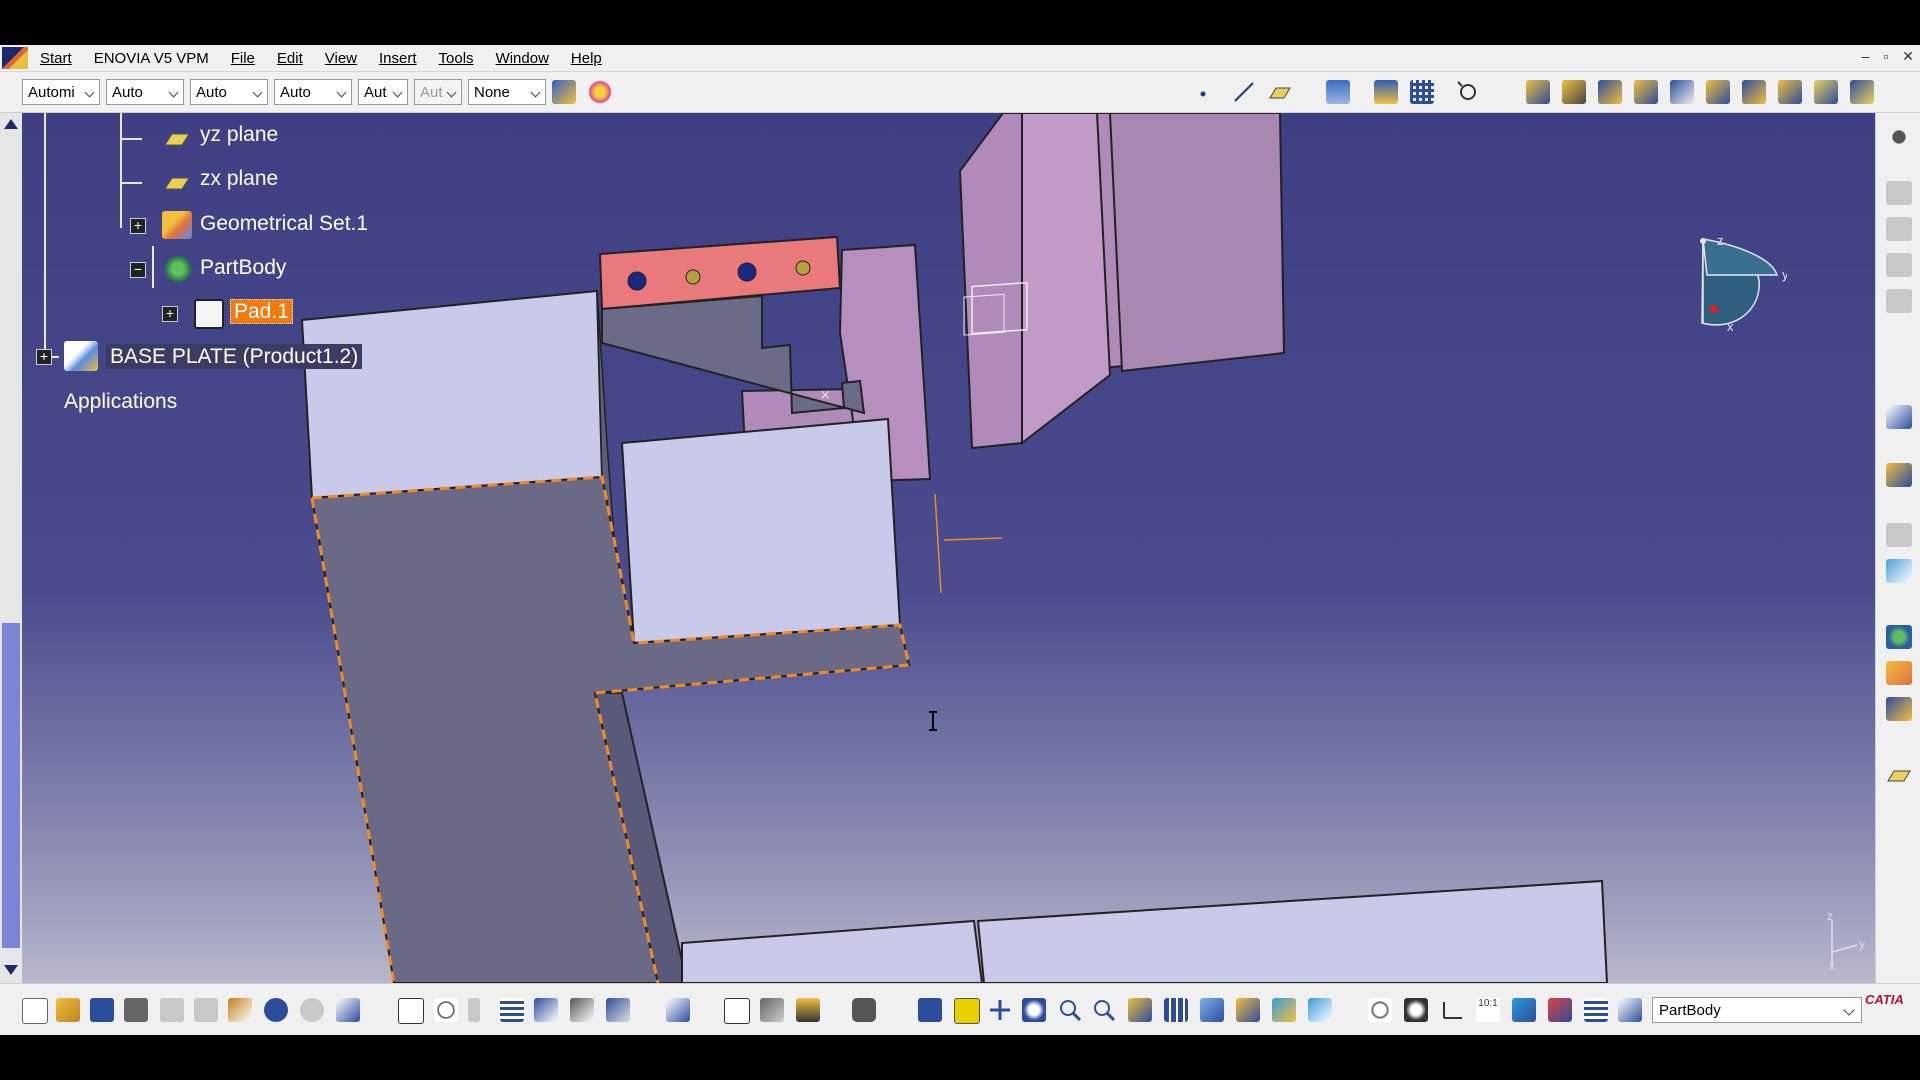 The height and width of the screenshot is (1080, 1920). Describe the element at coordinates (1899, 571) in the screenshot. I see `analysis-icon` at that location.